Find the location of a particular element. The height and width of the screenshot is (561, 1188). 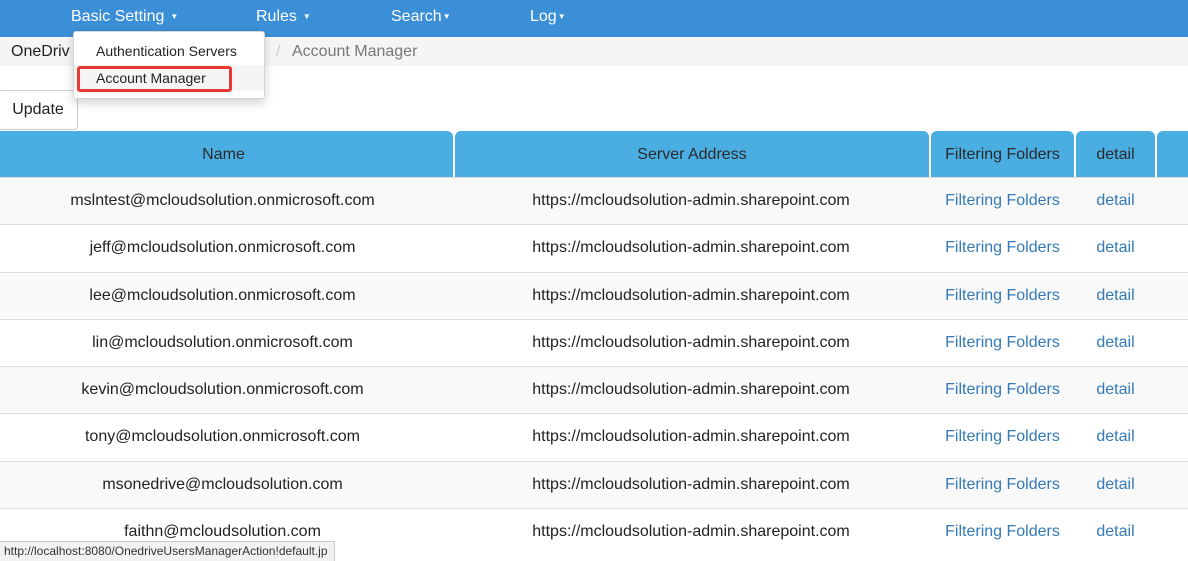

nav-rules-label: Rules is located at coordinates (276, 16).